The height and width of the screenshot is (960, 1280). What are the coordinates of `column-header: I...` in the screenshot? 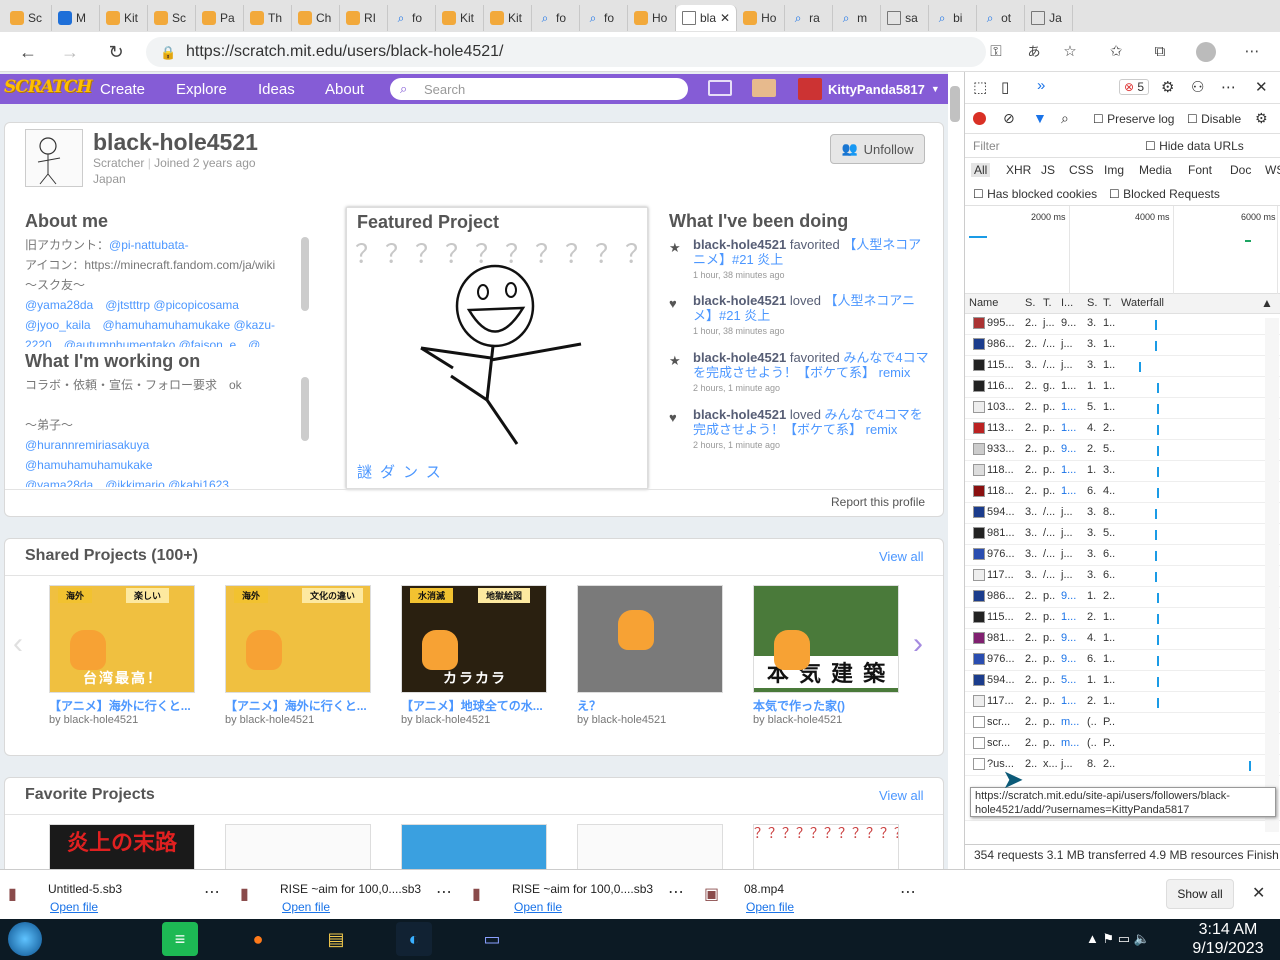 It's located at (1067, 303).